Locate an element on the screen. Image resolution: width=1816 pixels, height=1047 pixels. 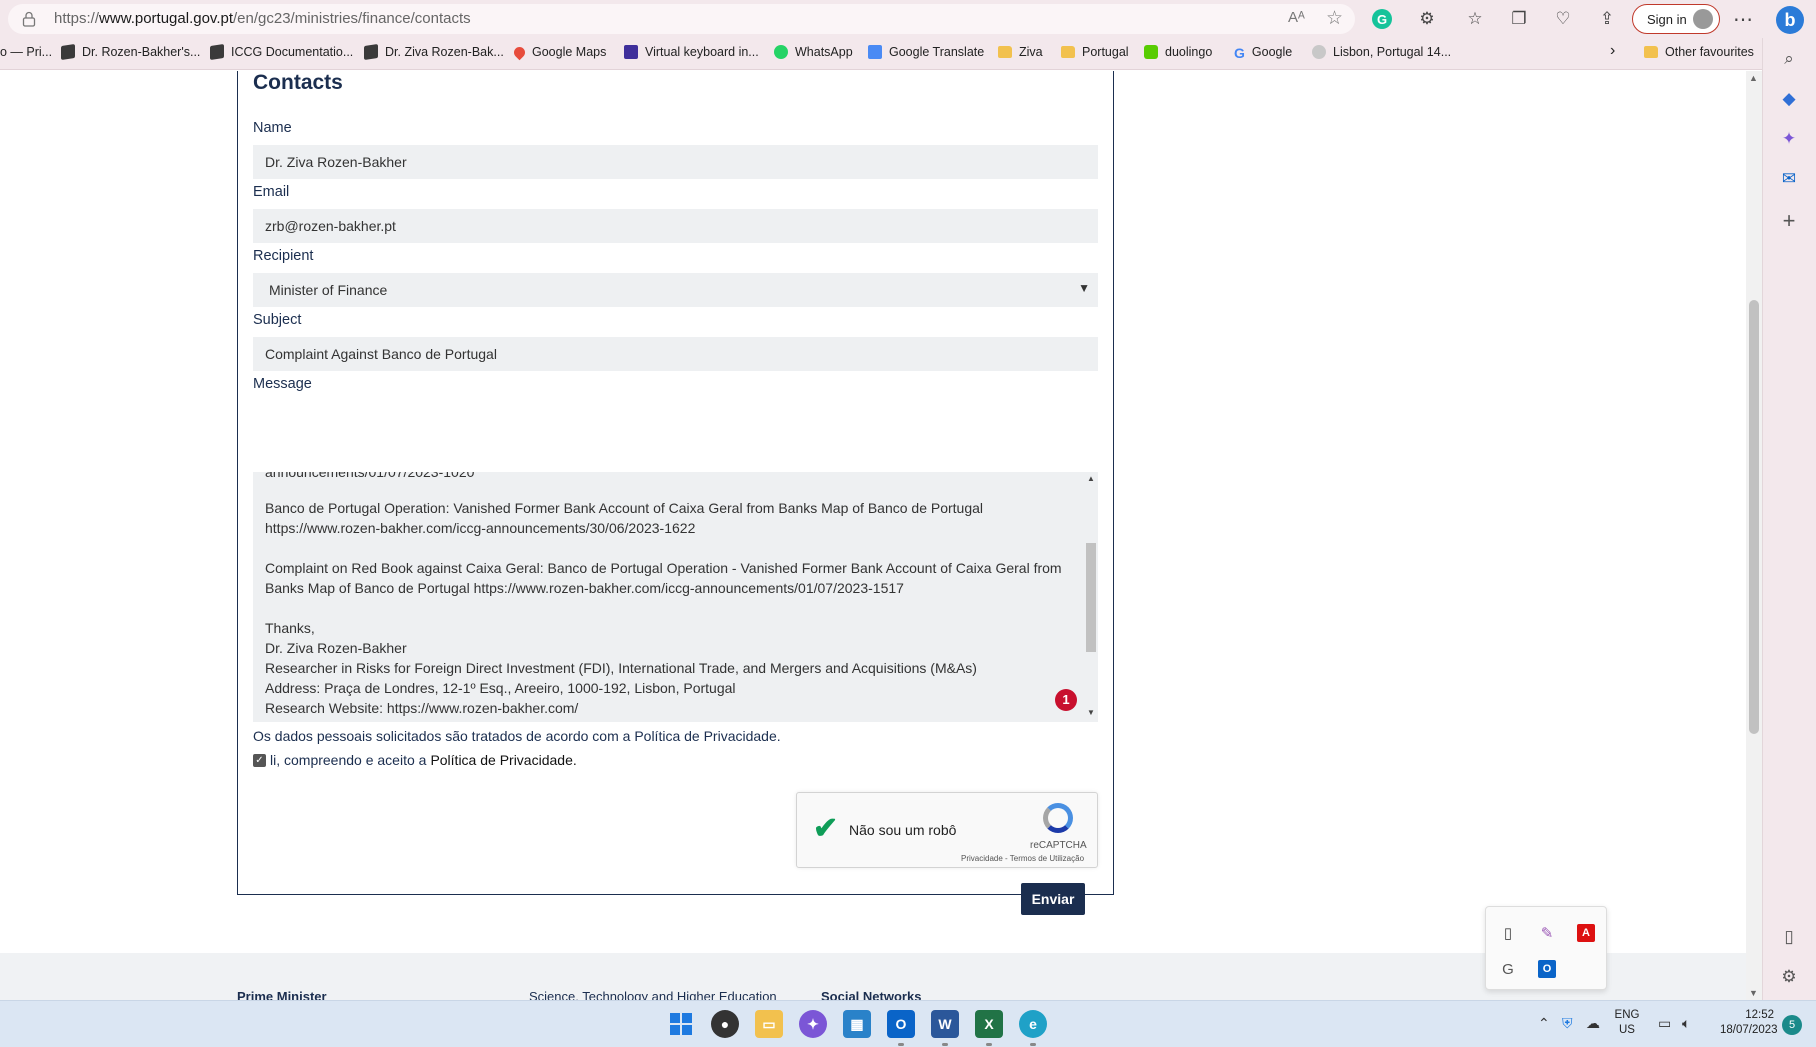
tray-chevron-up-icon: ⌃ is located at coordinates (1544, 1023).